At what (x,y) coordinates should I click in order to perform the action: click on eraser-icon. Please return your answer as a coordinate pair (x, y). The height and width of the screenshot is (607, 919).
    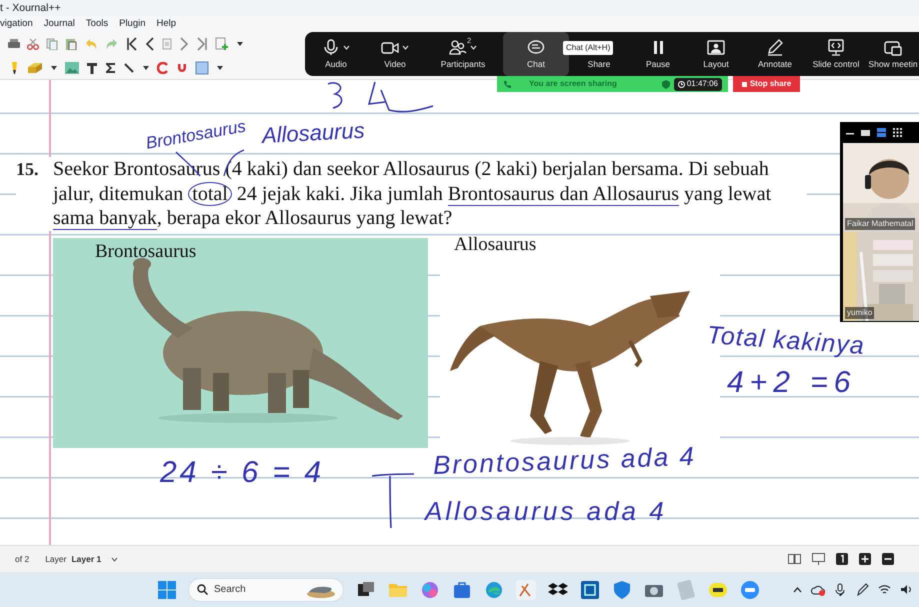
    Looking at the image, I should click on (35, 68).